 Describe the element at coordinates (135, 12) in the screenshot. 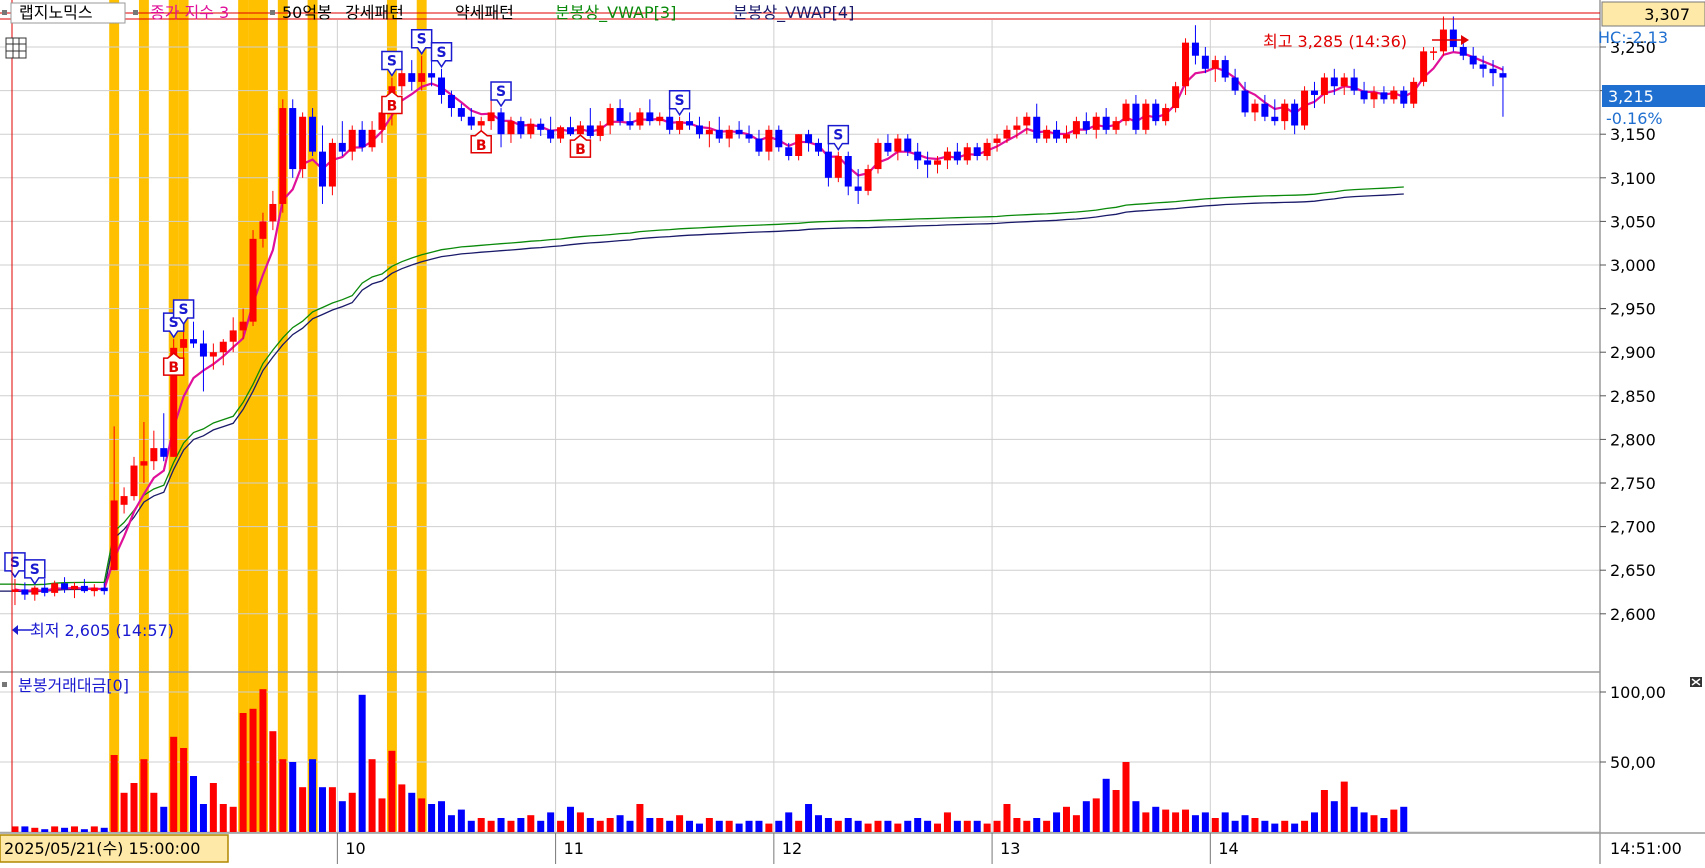

I see `legend-square-icon` at that location.